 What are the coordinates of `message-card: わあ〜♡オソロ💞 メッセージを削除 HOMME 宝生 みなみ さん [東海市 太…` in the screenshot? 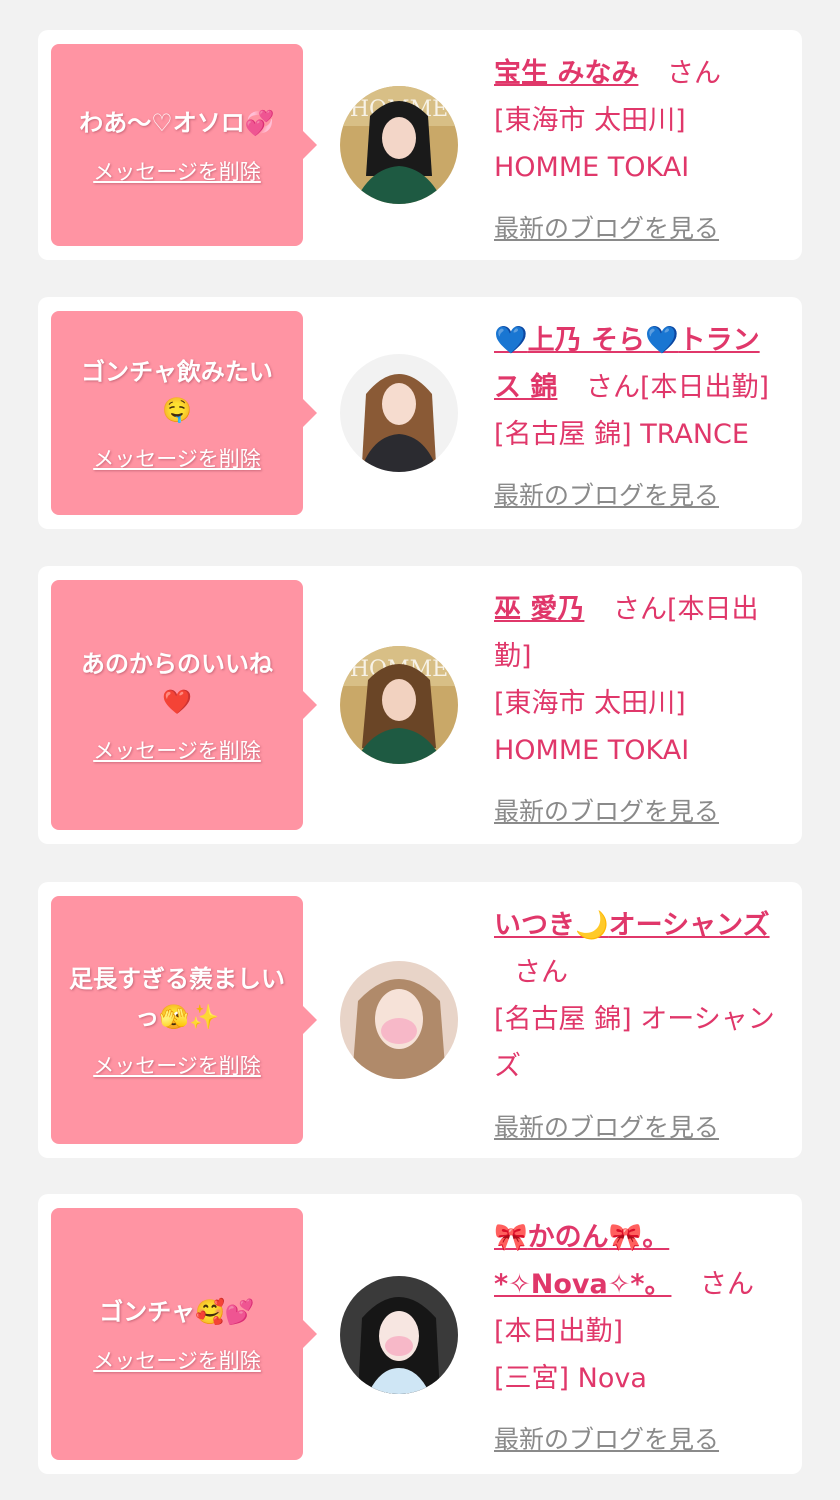 It's located at (420, 145).